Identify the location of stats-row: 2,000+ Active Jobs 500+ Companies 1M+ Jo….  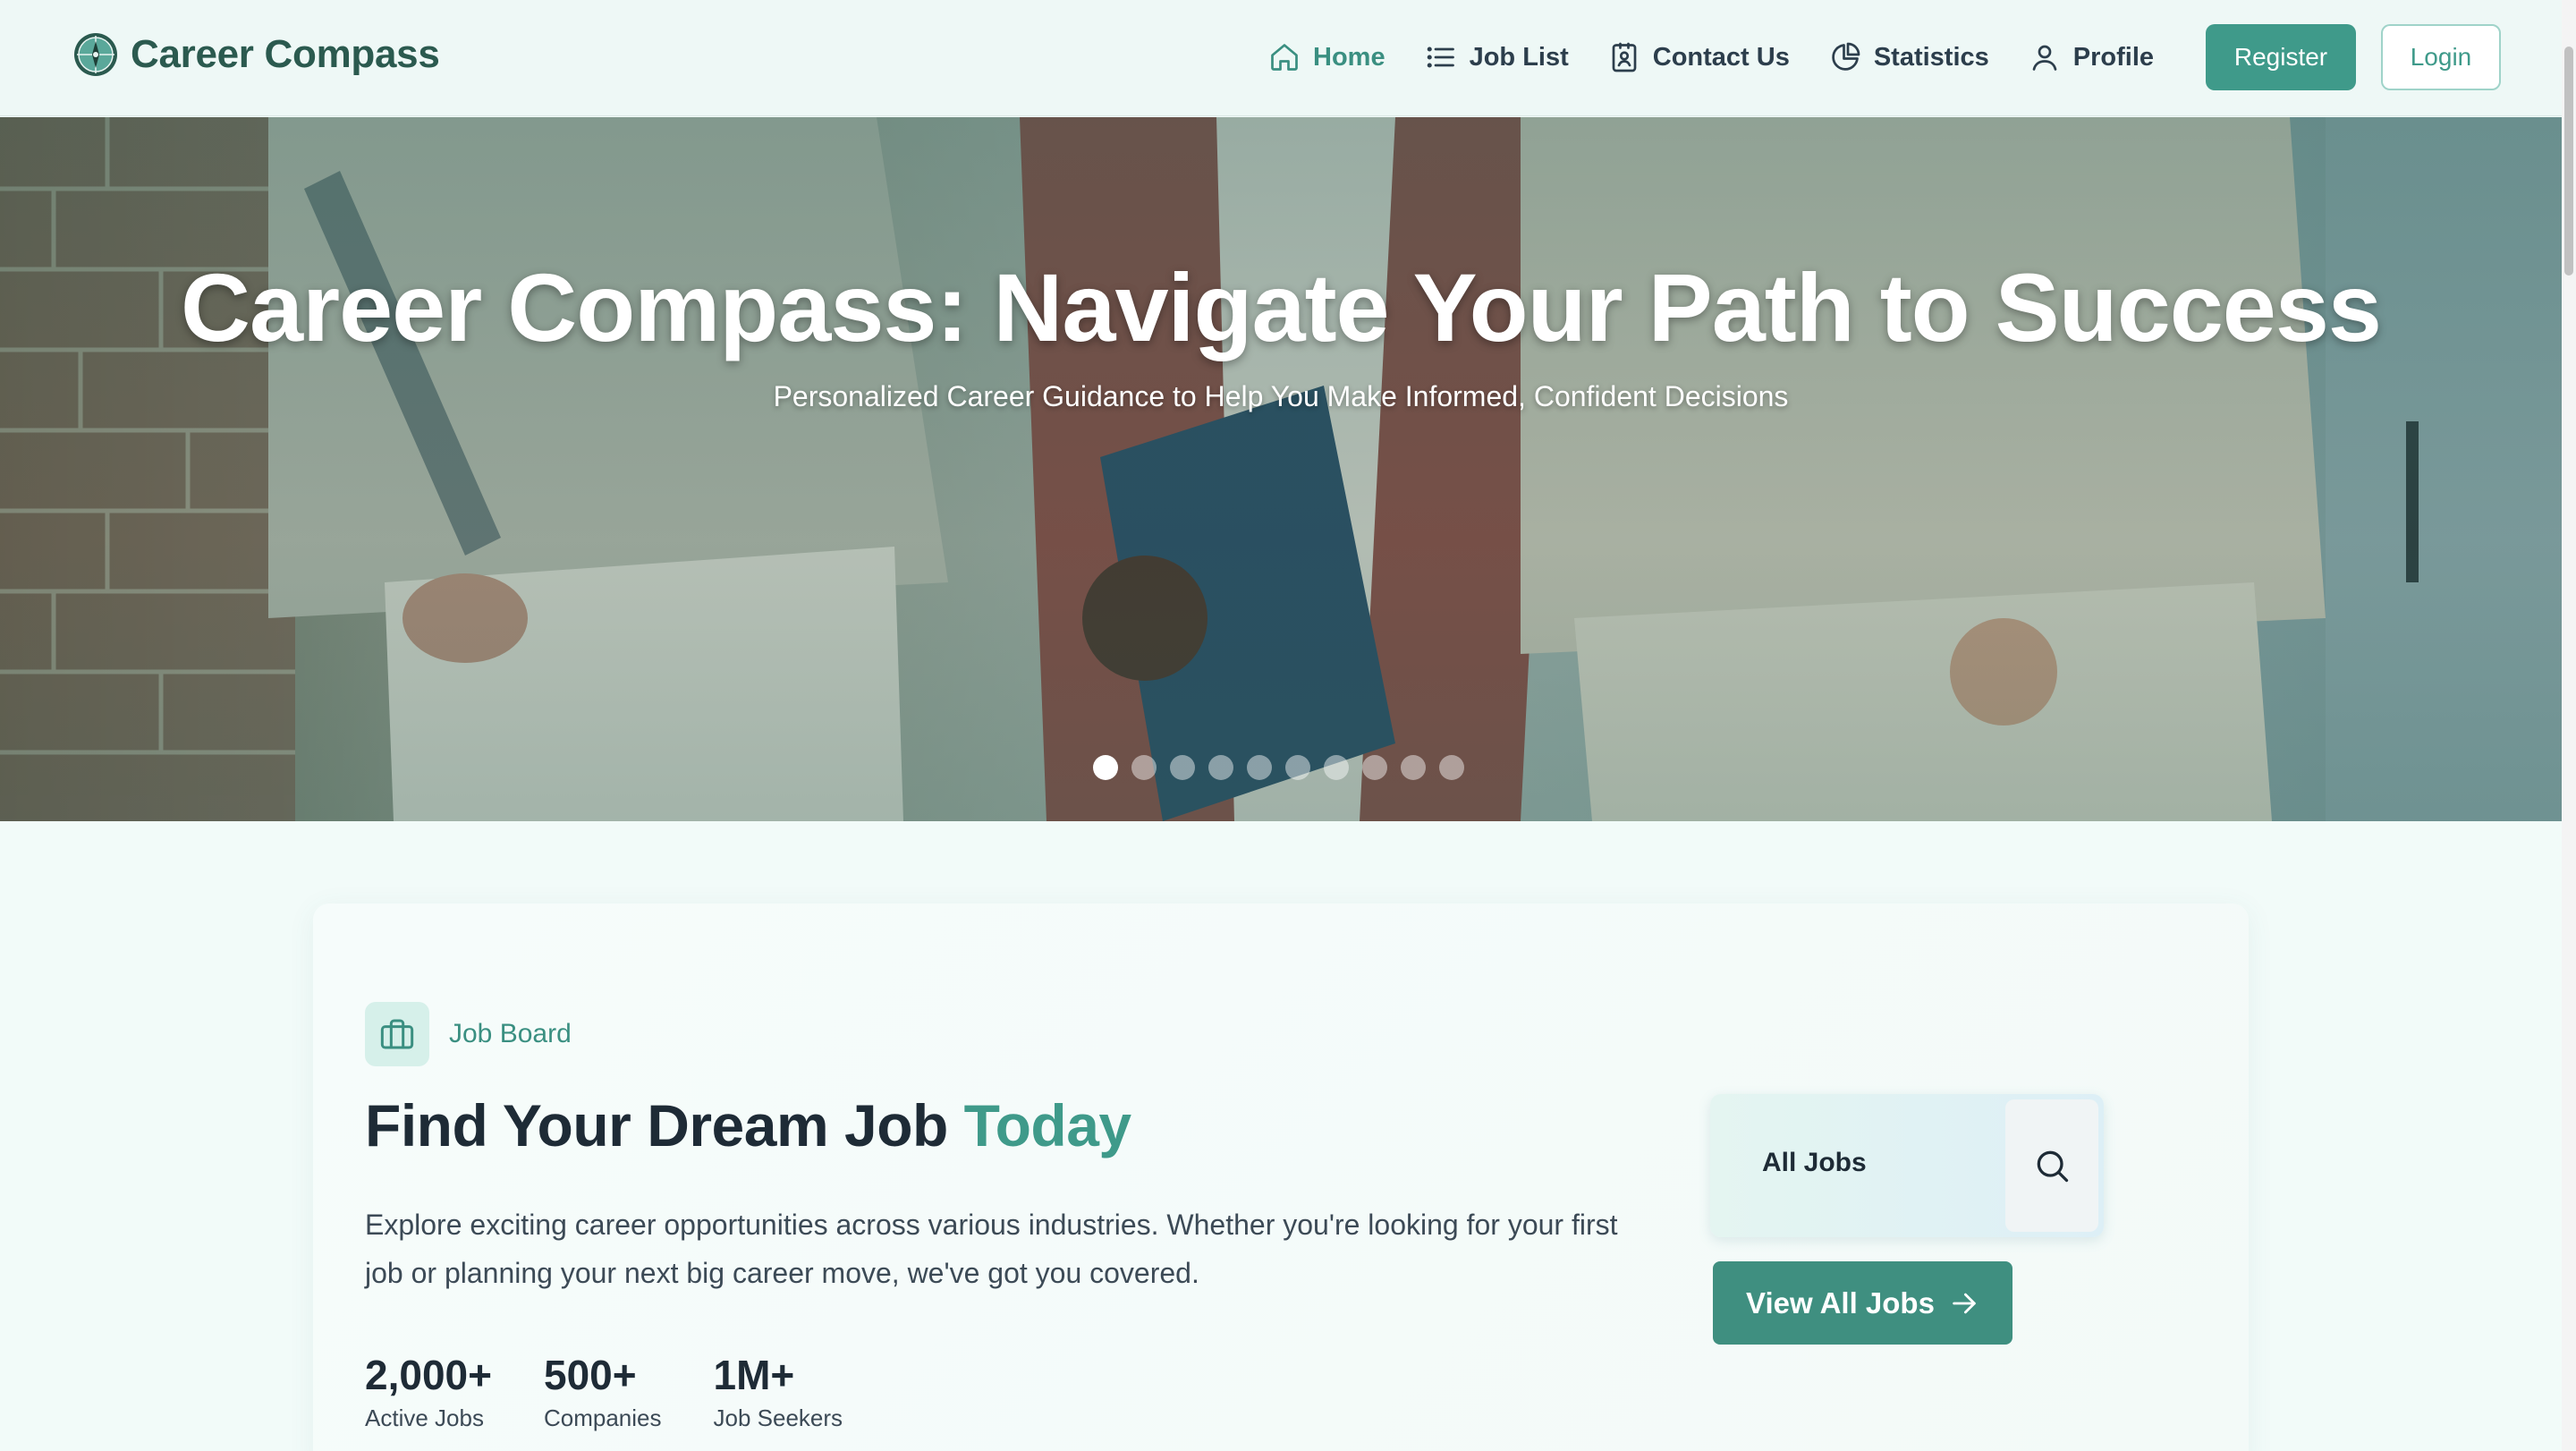
(629, 1391).